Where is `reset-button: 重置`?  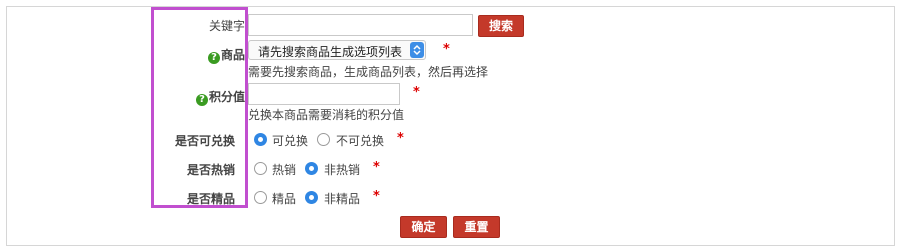 reset-button: 重置 is located at coordinates (476, 227).